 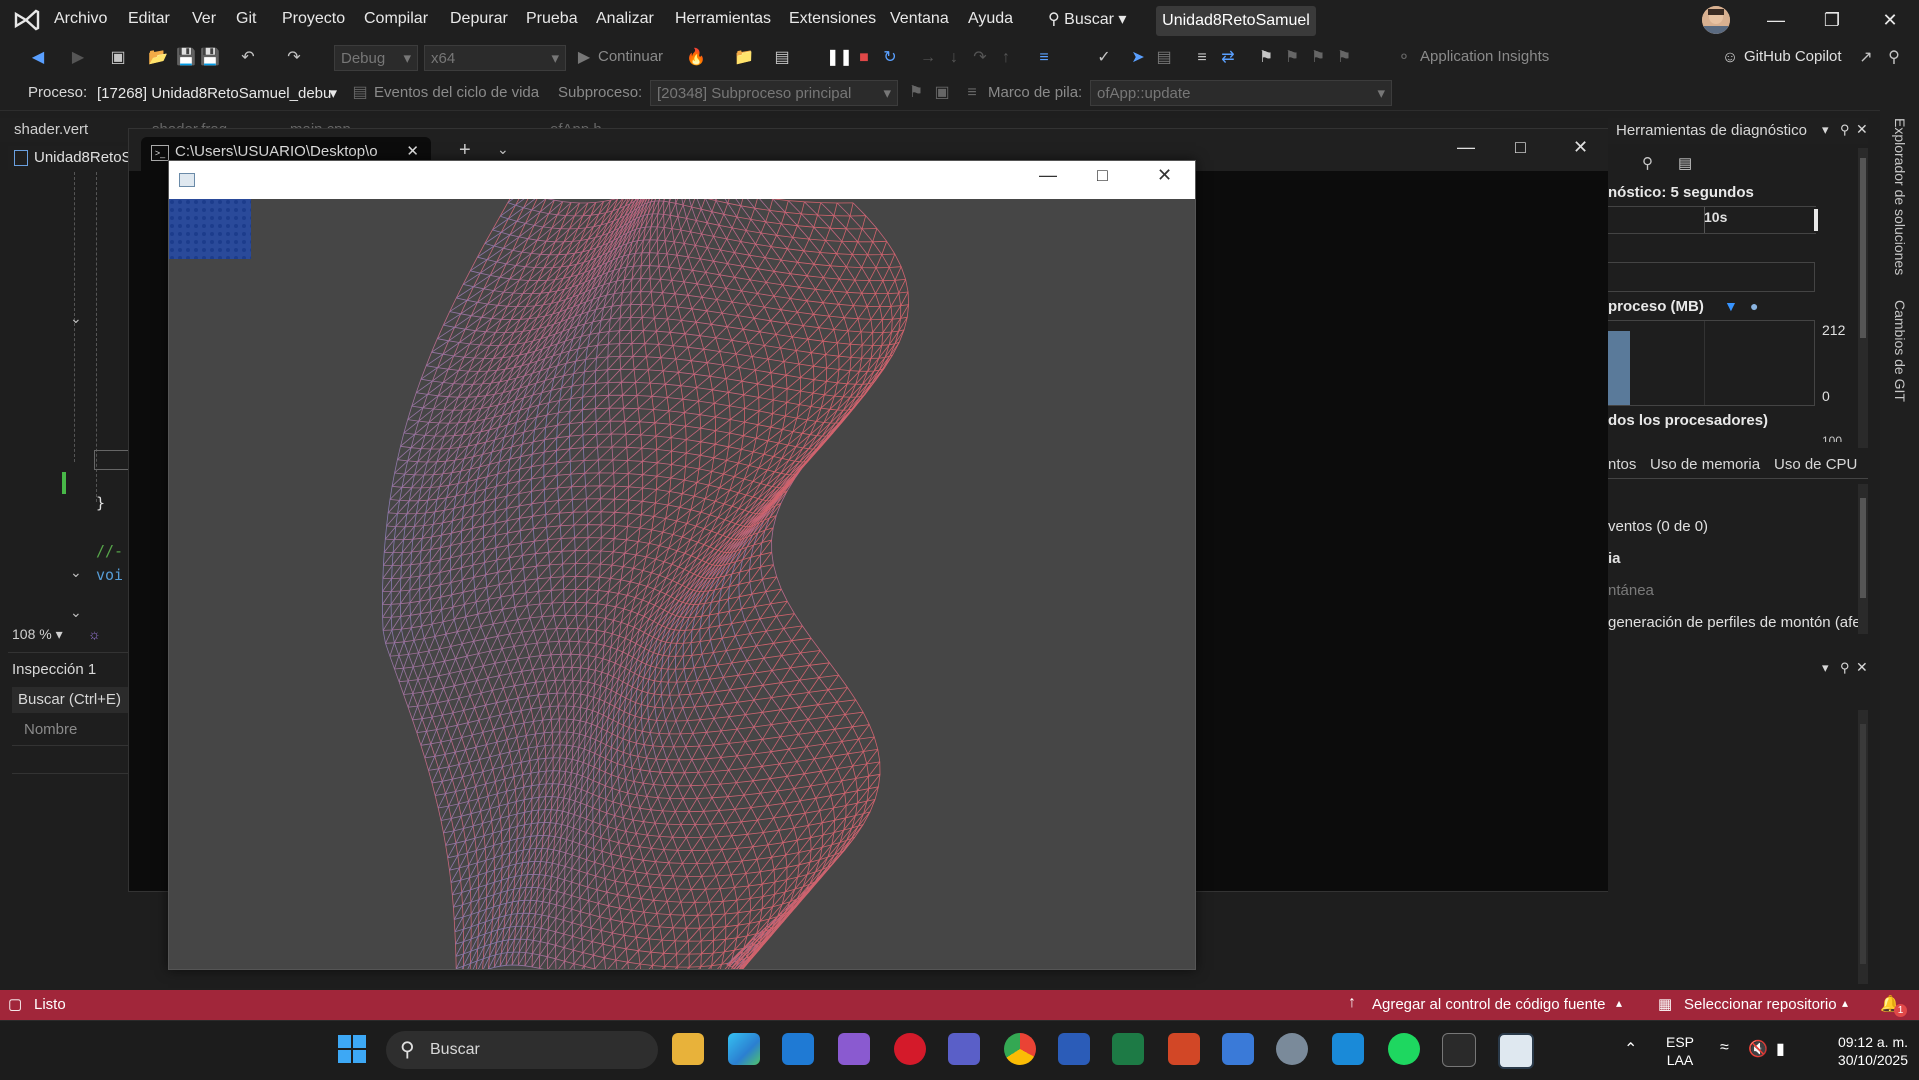 What do you see at coordinates (1348, 1049) in the screenshot?
I see `app-icon` at bounding box center [1348, 1049].